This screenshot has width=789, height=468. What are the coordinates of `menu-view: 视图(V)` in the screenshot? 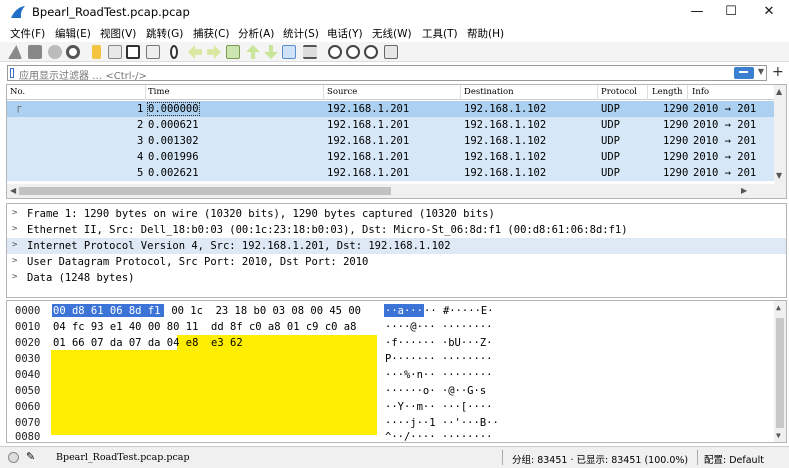 It's located at (118, 33).